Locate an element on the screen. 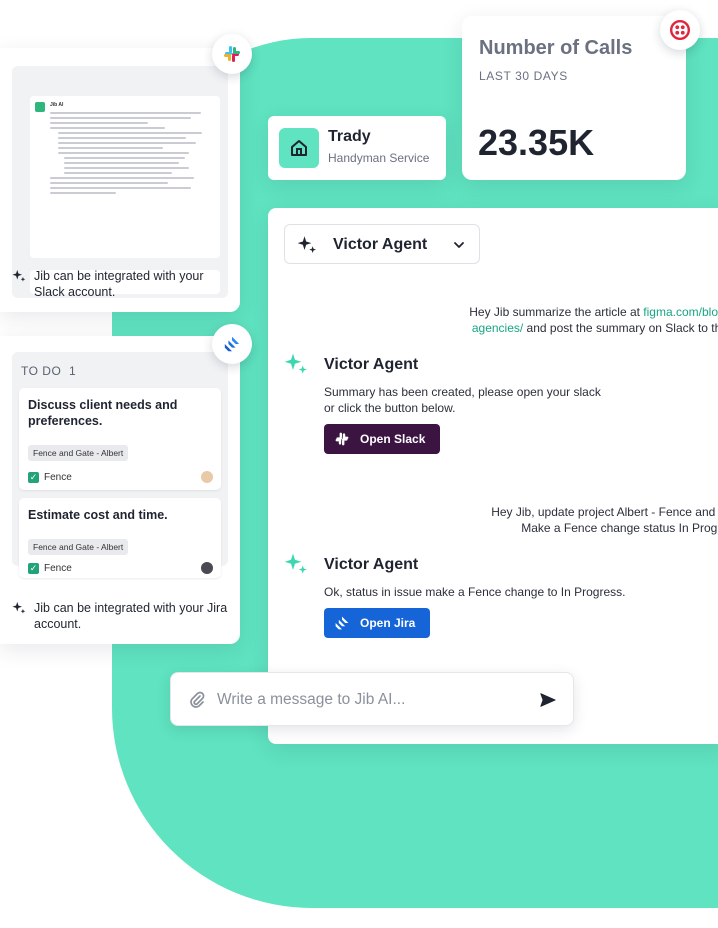 The image size is (718, 928). chevron-down-icon is located at coordinates (459, 245).